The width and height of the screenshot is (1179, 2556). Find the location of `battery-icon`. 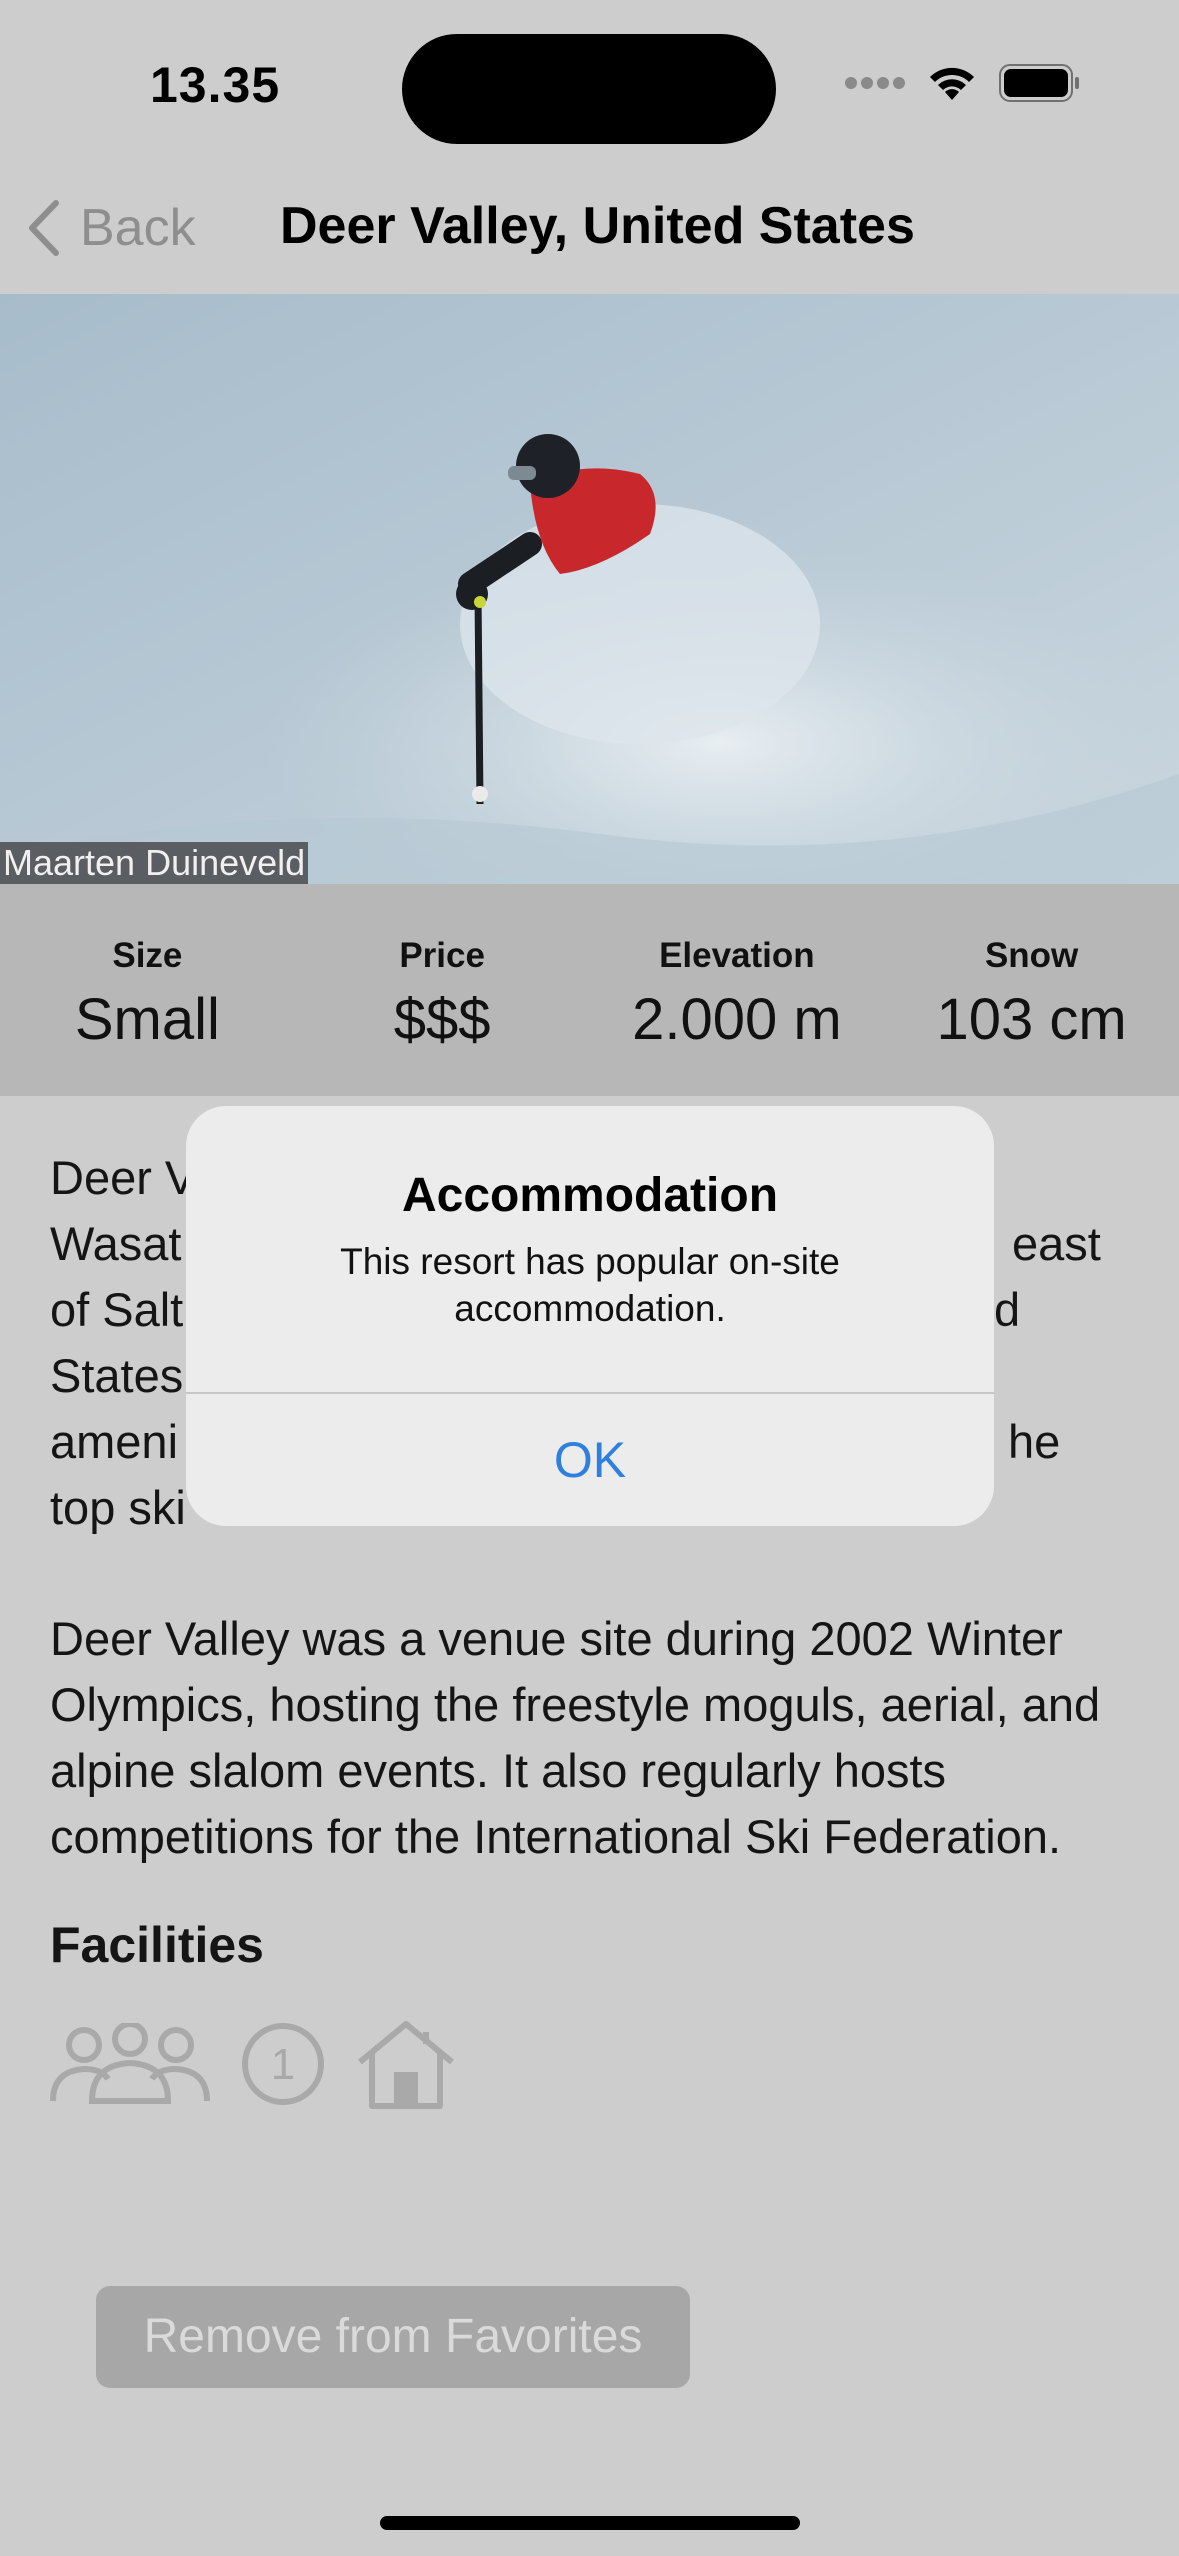

battery-icon is located at coordinates (1039, 83).